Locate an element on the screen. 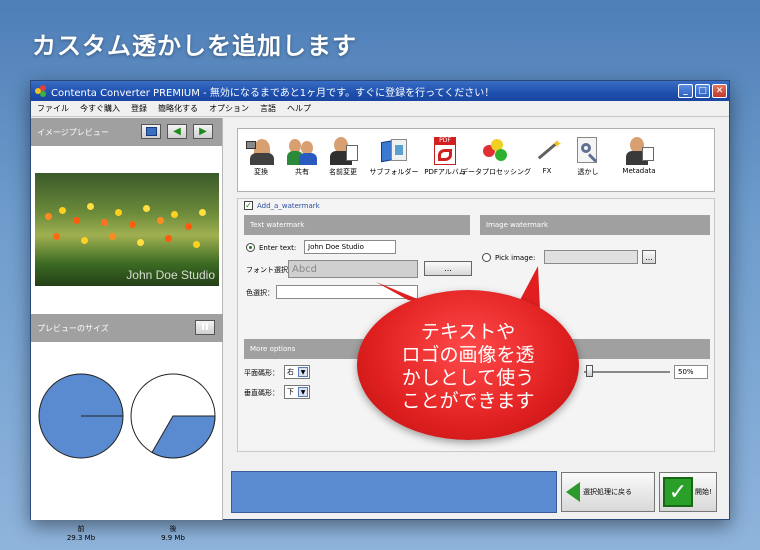 The height and width of the screenshot is (550, 760). back-to-selection-button: 選択処理に戻る is located at coordinates (608, 492).